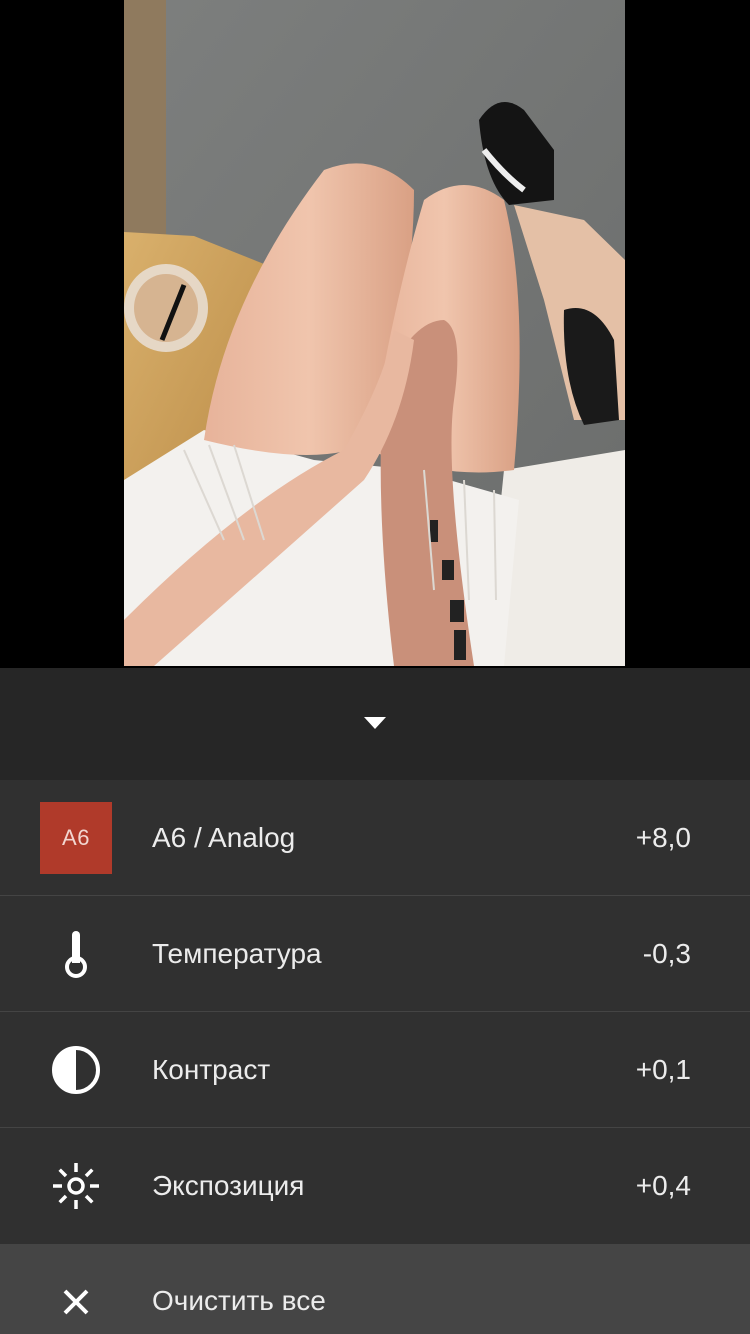  What do you see at coordinates (375, 954) in the screenshot?
I see `edit-row-temperature: Температура -0,3` at bounding box center [375, 954].